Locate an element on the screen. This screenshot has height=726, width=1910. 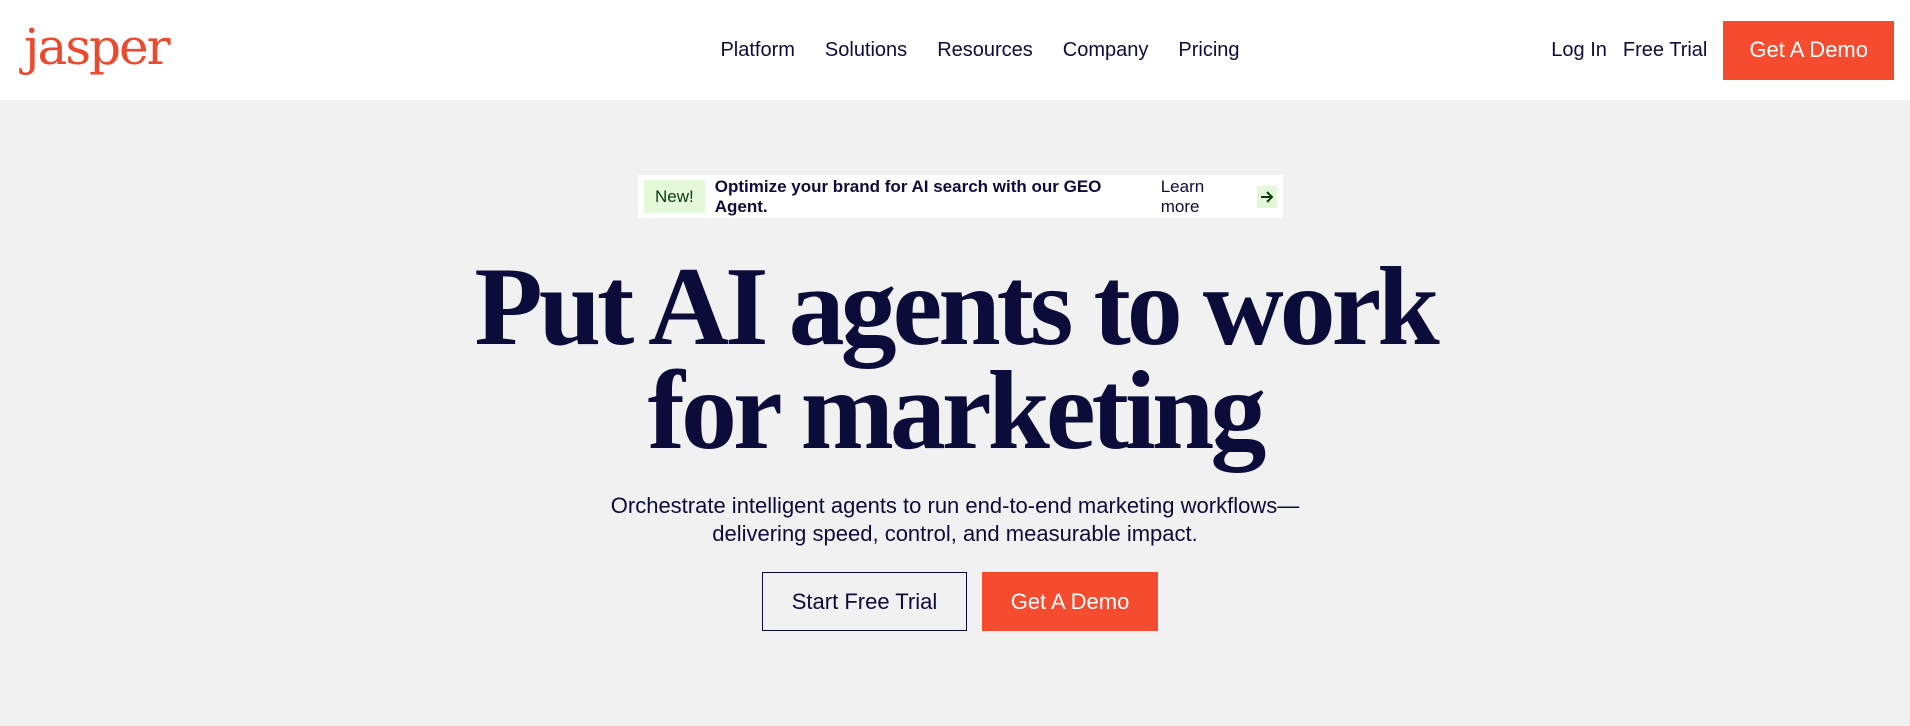
learn-more-link: Learn more is located at coordinates (1204, 197).